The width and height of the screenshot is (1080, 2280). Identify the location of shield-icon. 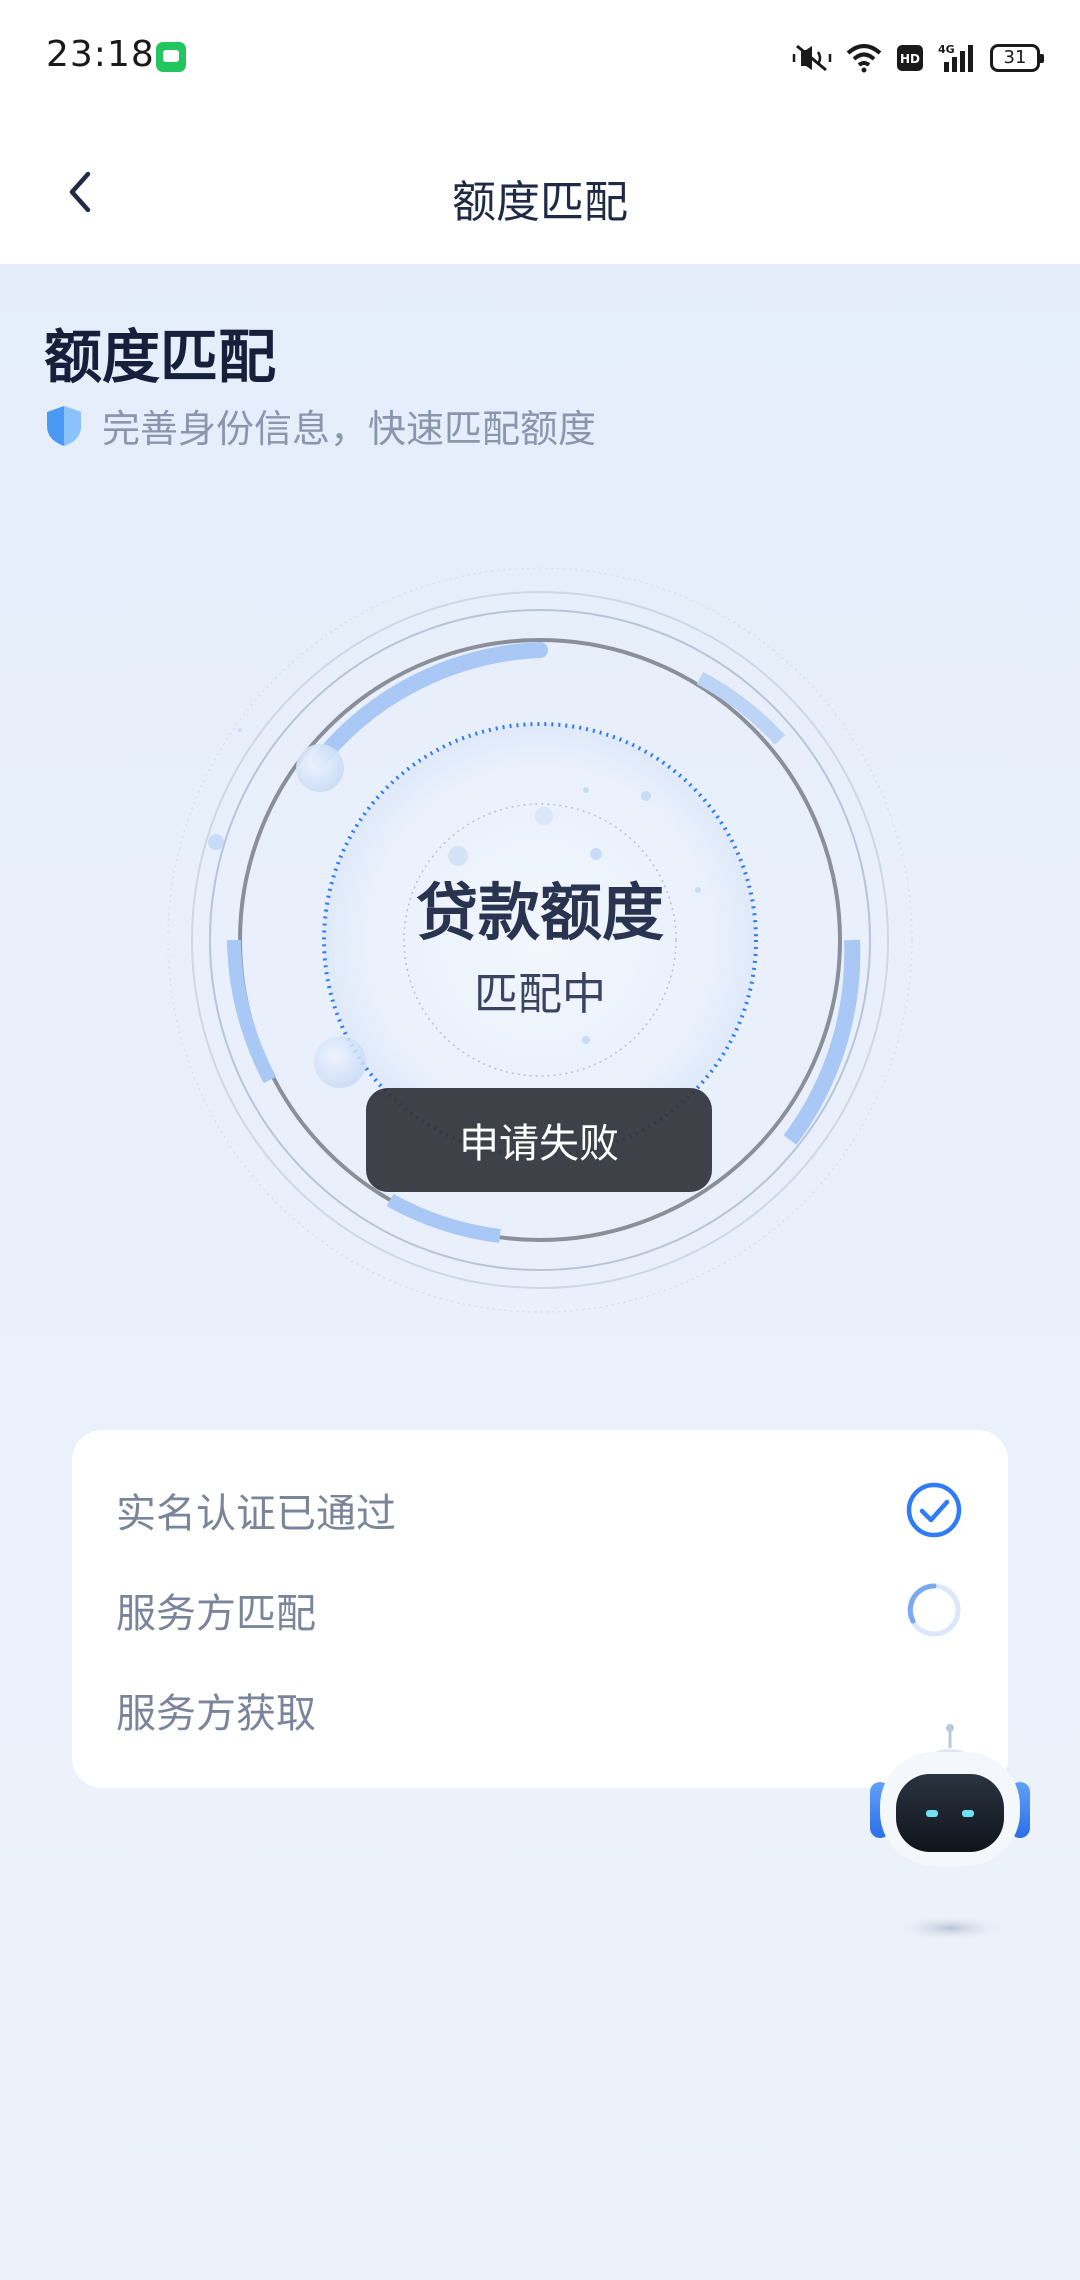
(64, 425).